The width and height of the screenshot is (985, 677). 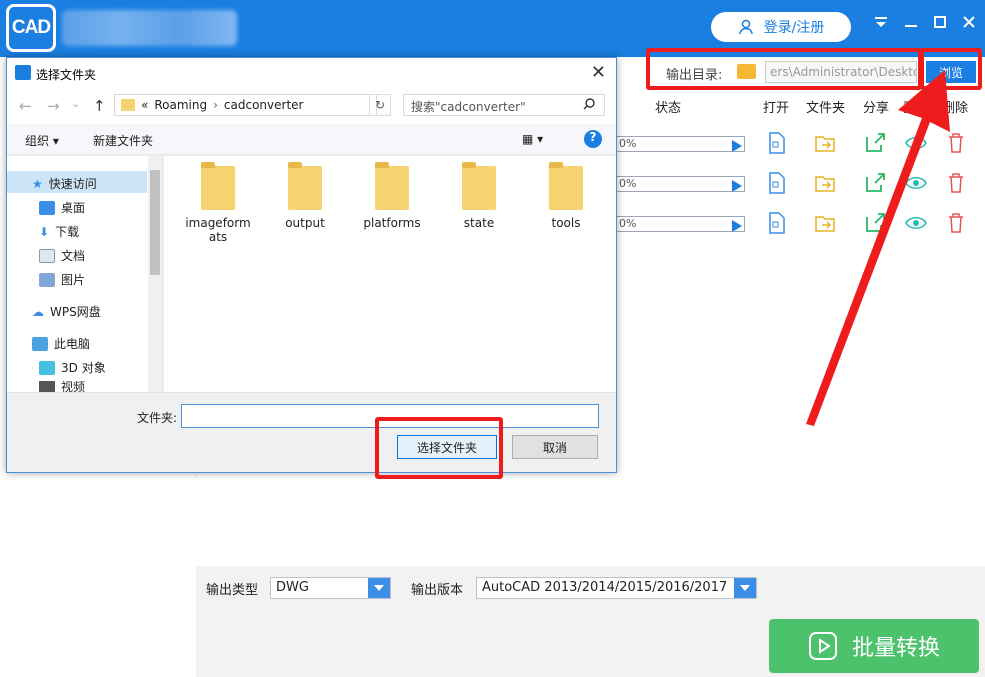 What do you see at coordinates (292, 587) in the screenshot?
I see `output-type-value: DWG` at bounding box center [292, 587].